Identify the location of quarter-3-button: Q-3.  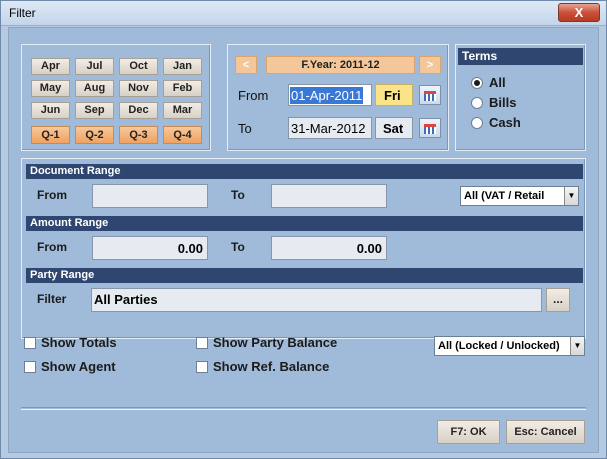
(138, 135).